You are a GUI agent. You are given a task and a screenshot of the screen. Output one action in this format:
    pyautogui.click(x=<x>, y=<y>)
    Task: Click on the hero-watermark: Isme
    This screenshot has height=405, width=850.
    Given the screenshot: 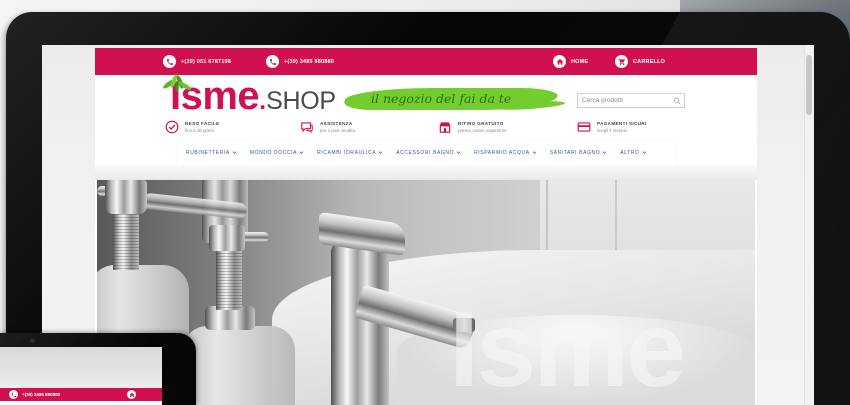 What is the action you would take?
    pyautogui.click(x=567, y=346)
    